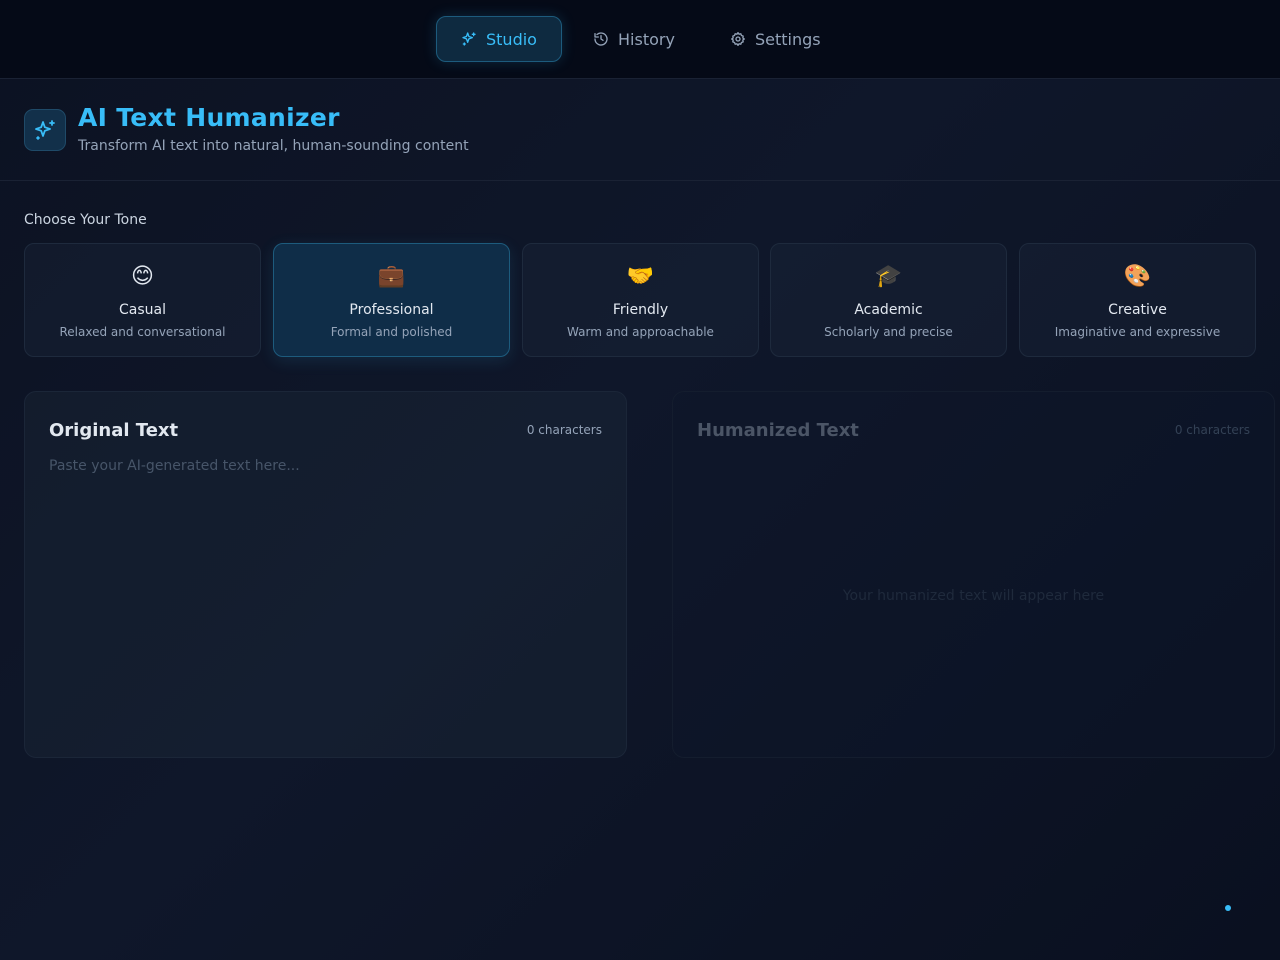 This screenshot has width=1280, height=960. Describe the element at coordinates (888, 276) in the screenshot. I see `graduation-cap-icon: 🎓` at that location.